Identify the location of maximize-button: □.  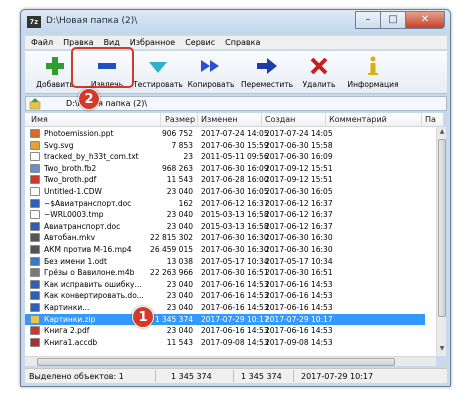
(393, 20).